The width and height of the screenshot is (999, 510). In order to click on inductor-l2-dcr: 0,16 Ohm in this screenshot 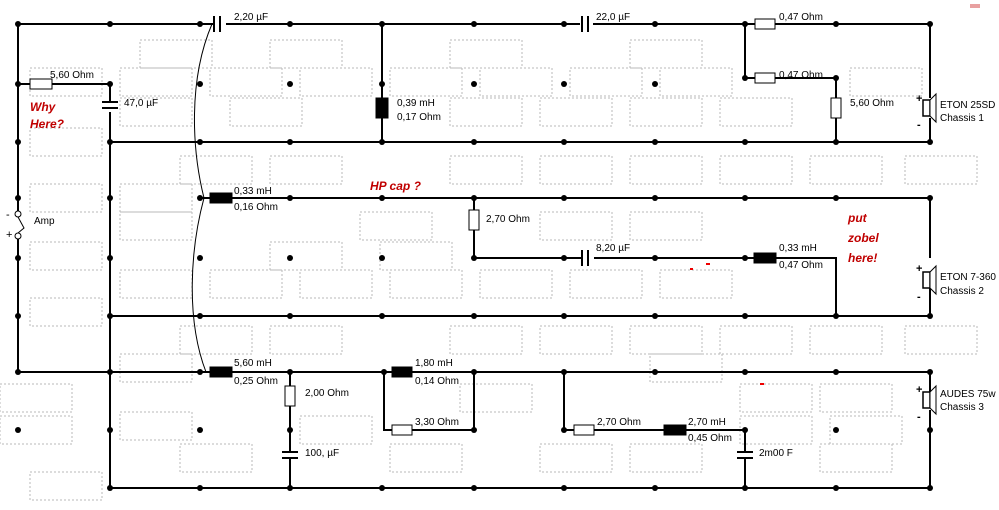, I will do `click(256, 207)`.